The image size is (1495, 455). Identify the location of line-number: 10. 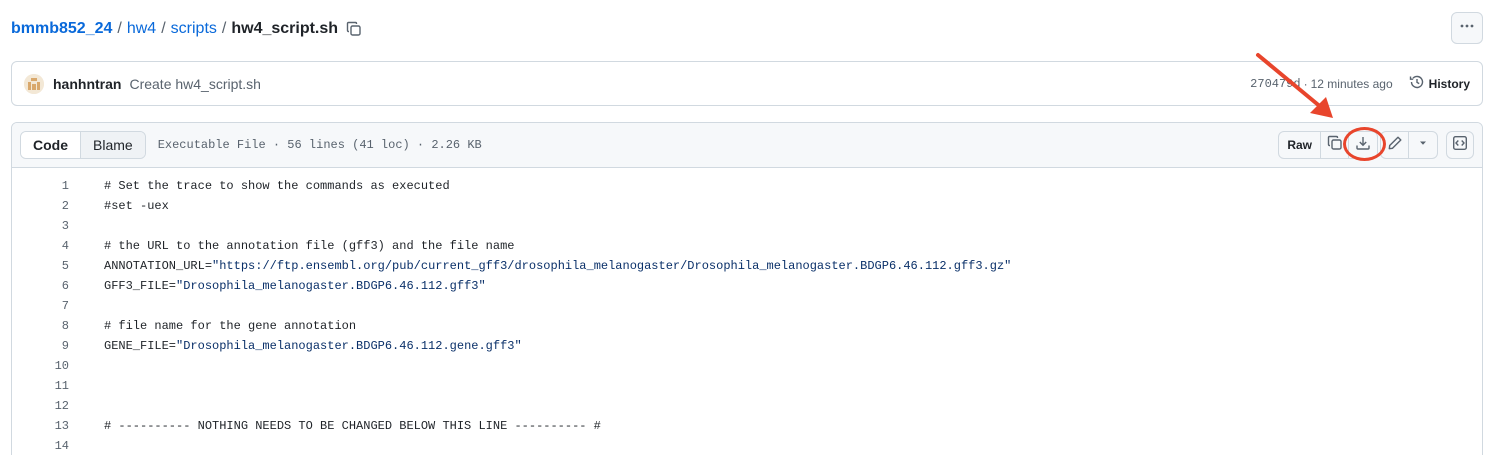
(40, 366).